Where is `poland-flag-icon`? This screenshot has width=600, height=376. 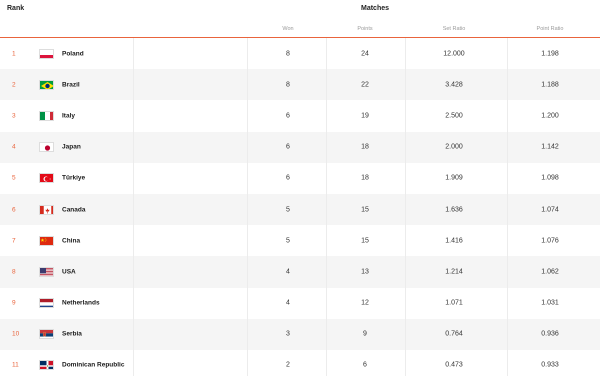 poland-flag-icon is located at coordinates (46, 53).